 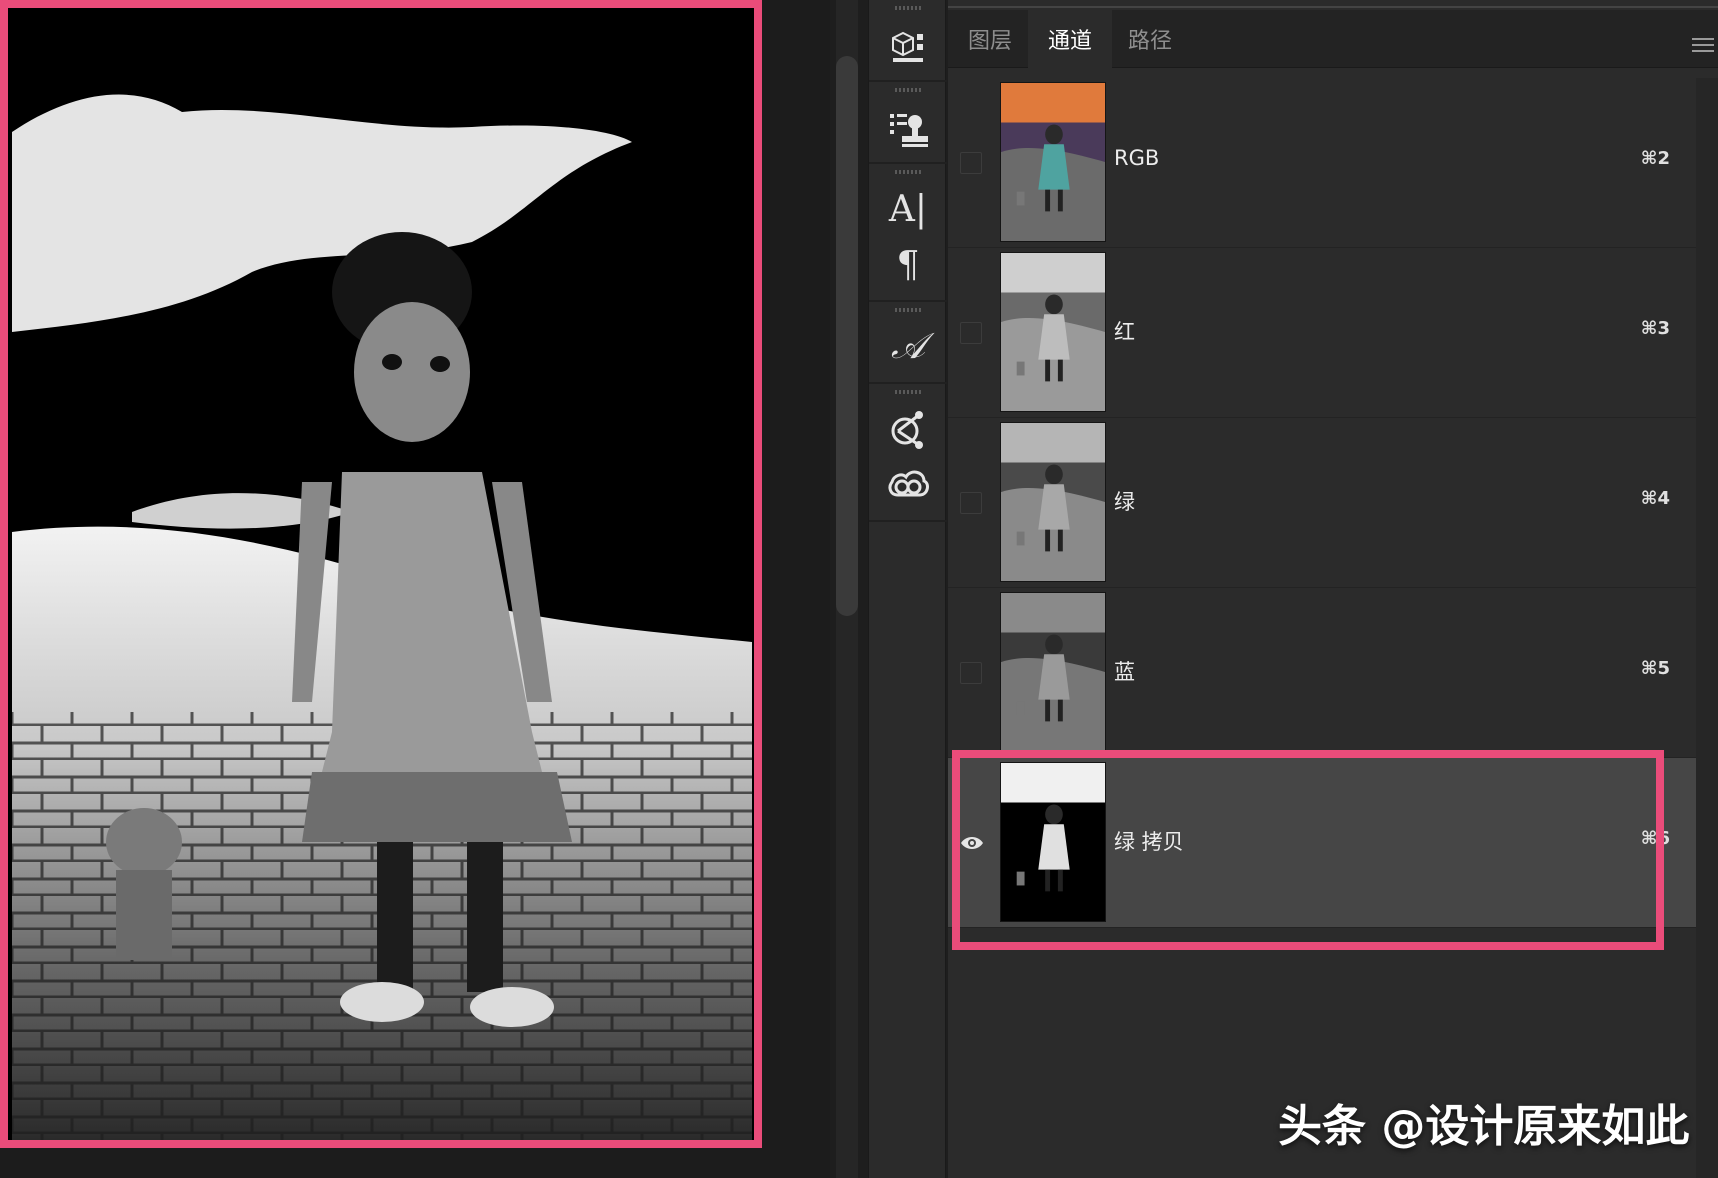 I want to click on channel-name: 红, so click(x=1124, y=331).